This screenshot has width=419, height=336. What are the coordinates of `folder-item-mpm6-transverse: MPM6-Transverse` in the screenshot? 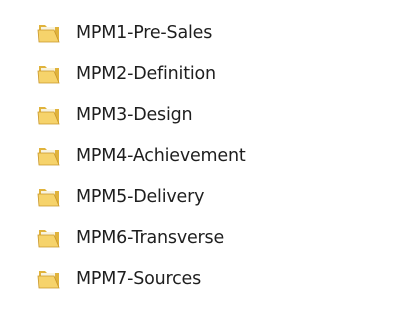 It's located at (141, 238).